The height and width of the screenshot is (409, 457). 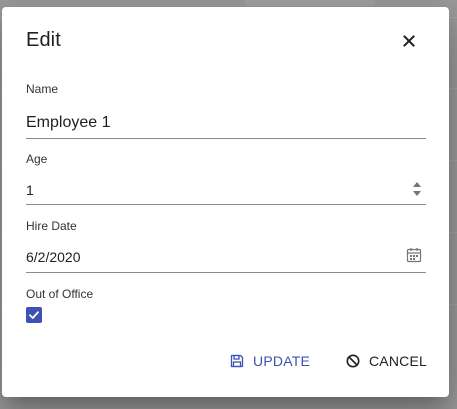 I want to click on hire-date-label: Hire Date, so click(x=51, y=226).